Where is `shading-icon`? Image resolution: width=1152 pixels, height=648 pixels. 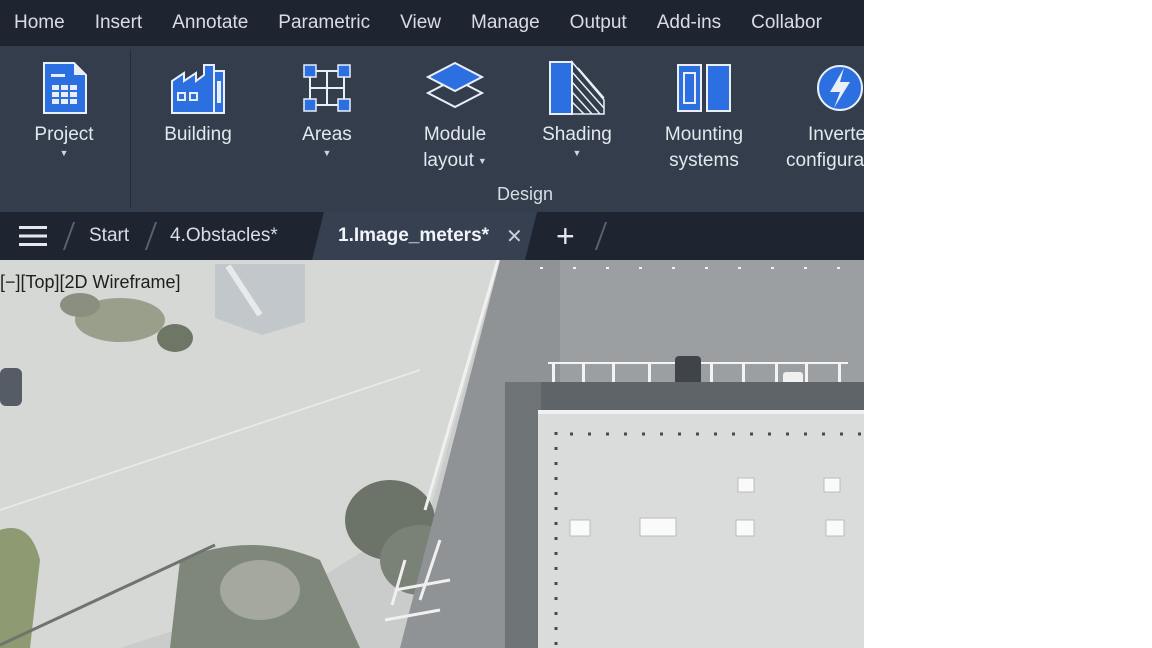 shading-icon is located at coordinates (577, 88).